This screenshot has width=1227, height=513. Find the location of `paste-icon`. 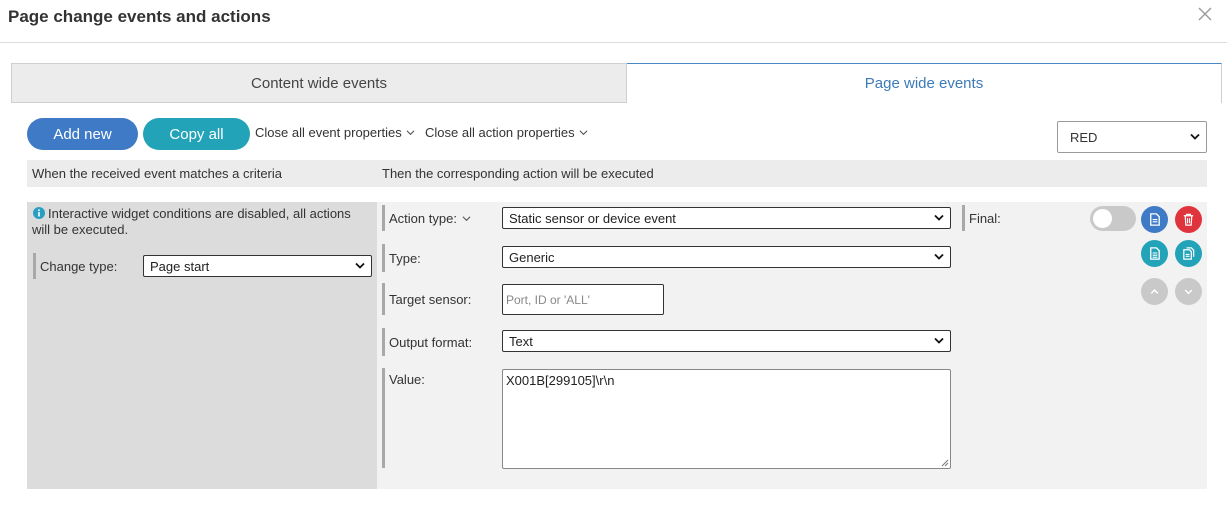

paste-icon is located at coordinates (1189, 253).